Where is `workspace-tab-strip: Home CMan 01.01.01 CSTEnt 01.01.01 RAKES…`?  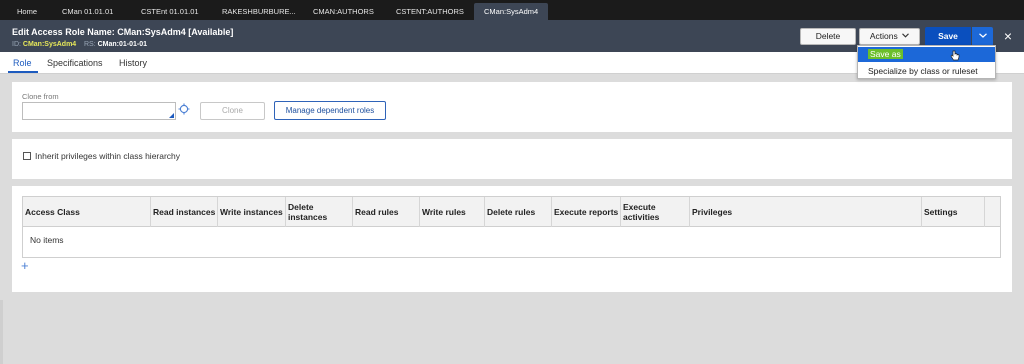
workspace-tab-strip: Home CMan 01.01.01 CSTEnt 01.01.01 RAKES… is located at coordinates (512, 10).